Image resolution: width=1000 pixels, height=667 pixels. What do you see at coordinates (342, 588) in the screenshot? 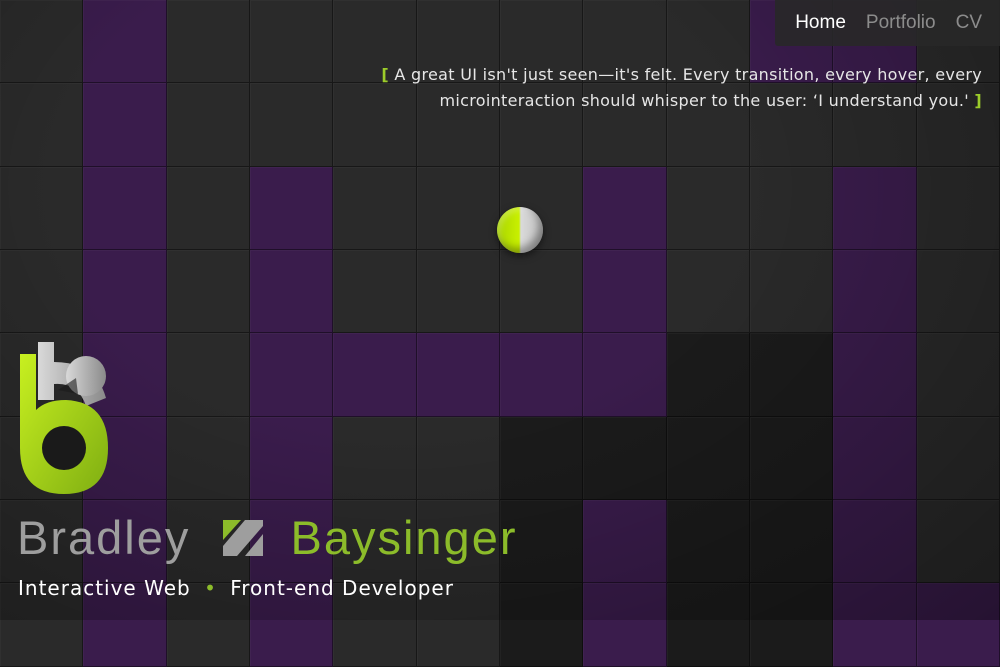
I see `tagline-part2: Front-end Developer` at bounding box center [342, 588].